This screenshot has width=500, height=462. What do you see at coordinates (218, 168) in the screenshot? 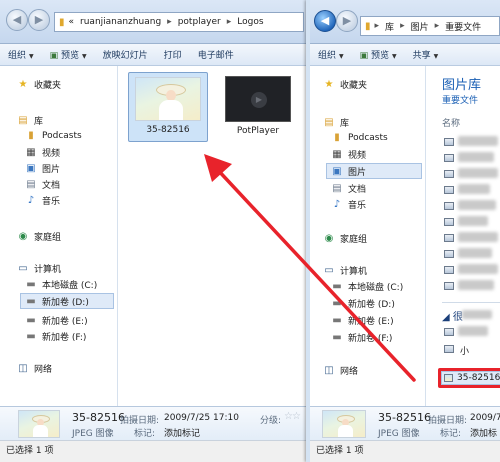
I see `arrow-head-icon` at bounding box center [218, 168].